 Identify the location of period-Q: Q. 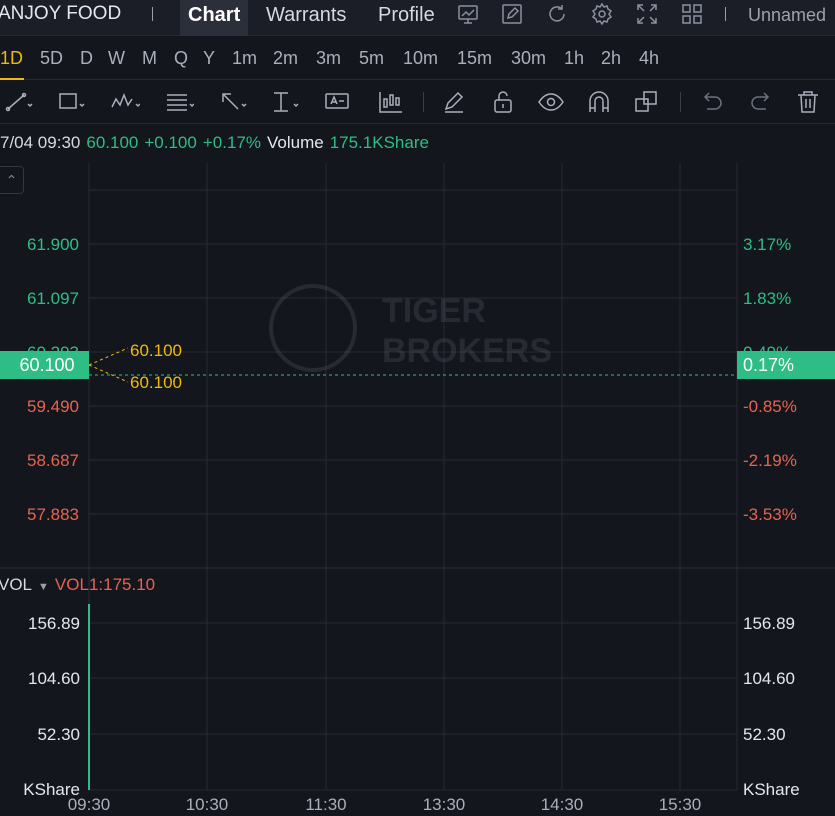
(181, 58).